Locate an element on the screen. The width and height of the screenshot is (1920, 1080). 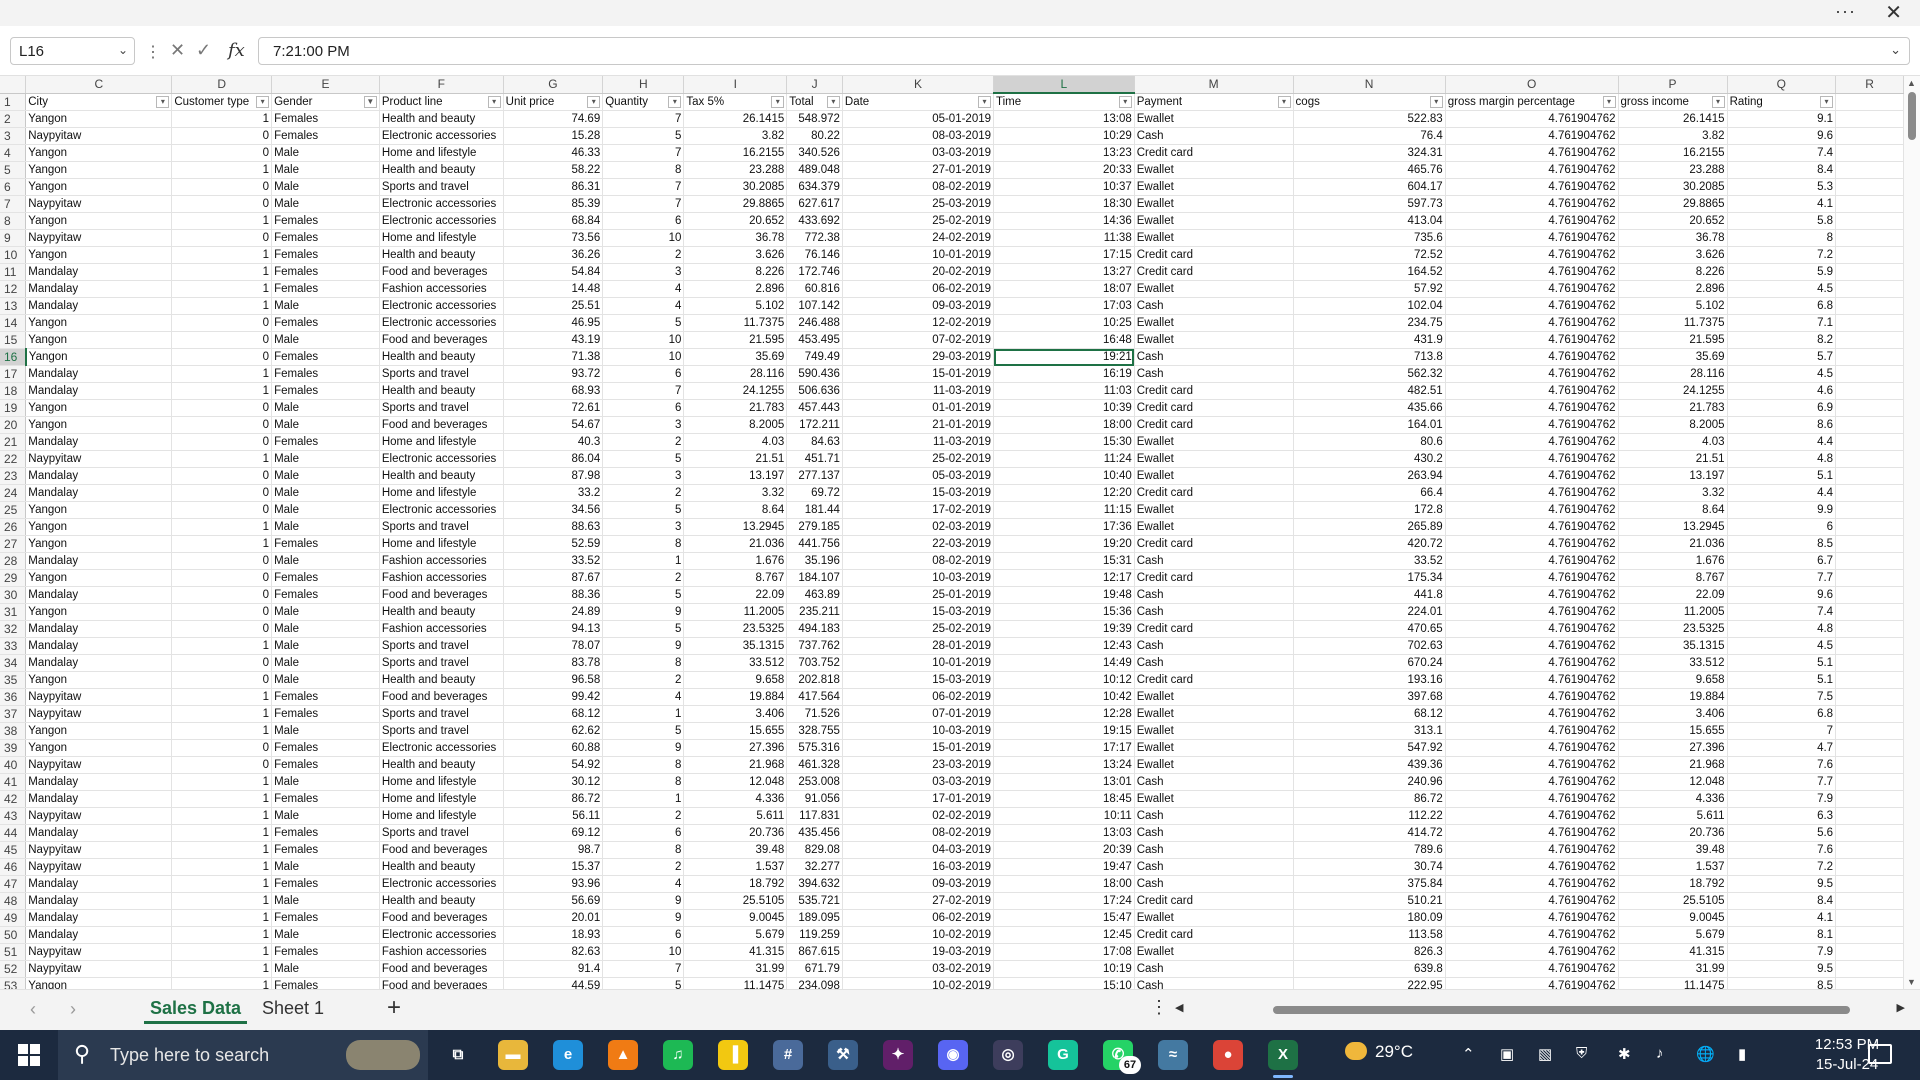
cell: 1.537 is located at coordinates (1673, 867).